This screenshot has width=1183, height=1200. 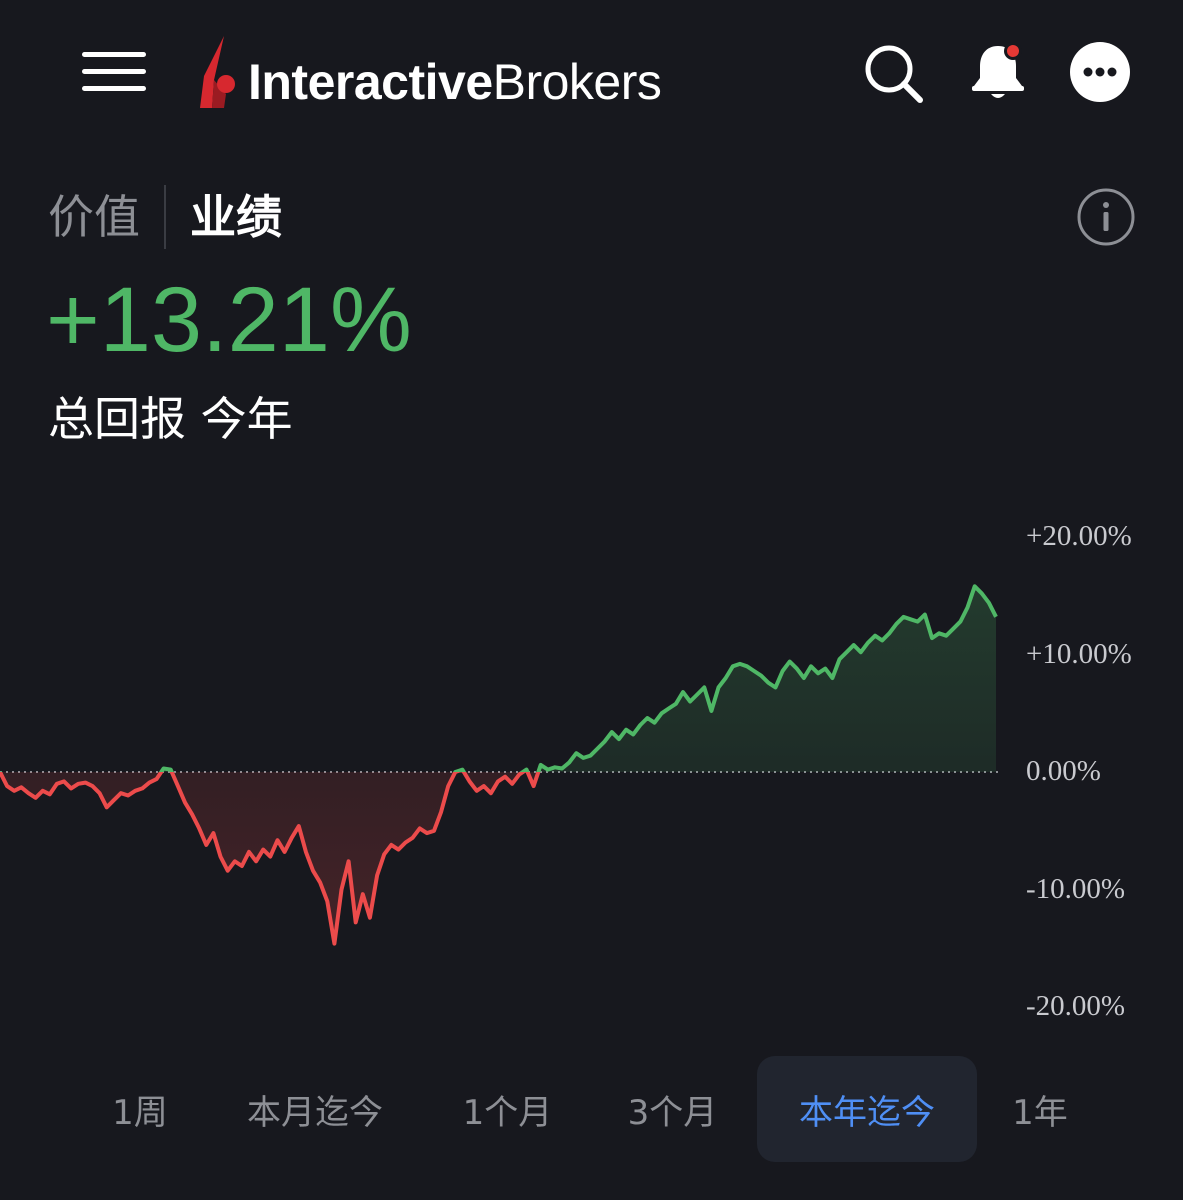 I want to click on positive-area, so click(x=498, y=679).